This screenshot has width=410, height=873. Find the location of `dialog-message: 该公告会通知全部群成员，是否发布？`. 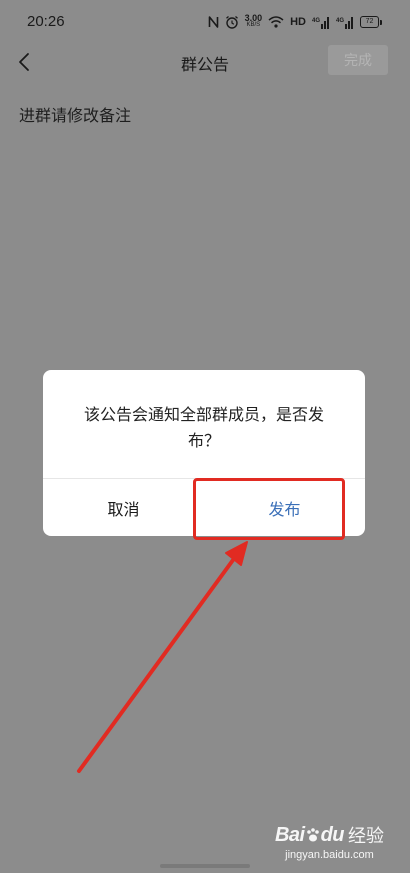

dialog-message: 该公告会通知全部群成员，是否发布？ is located at coordinates (203, 427).